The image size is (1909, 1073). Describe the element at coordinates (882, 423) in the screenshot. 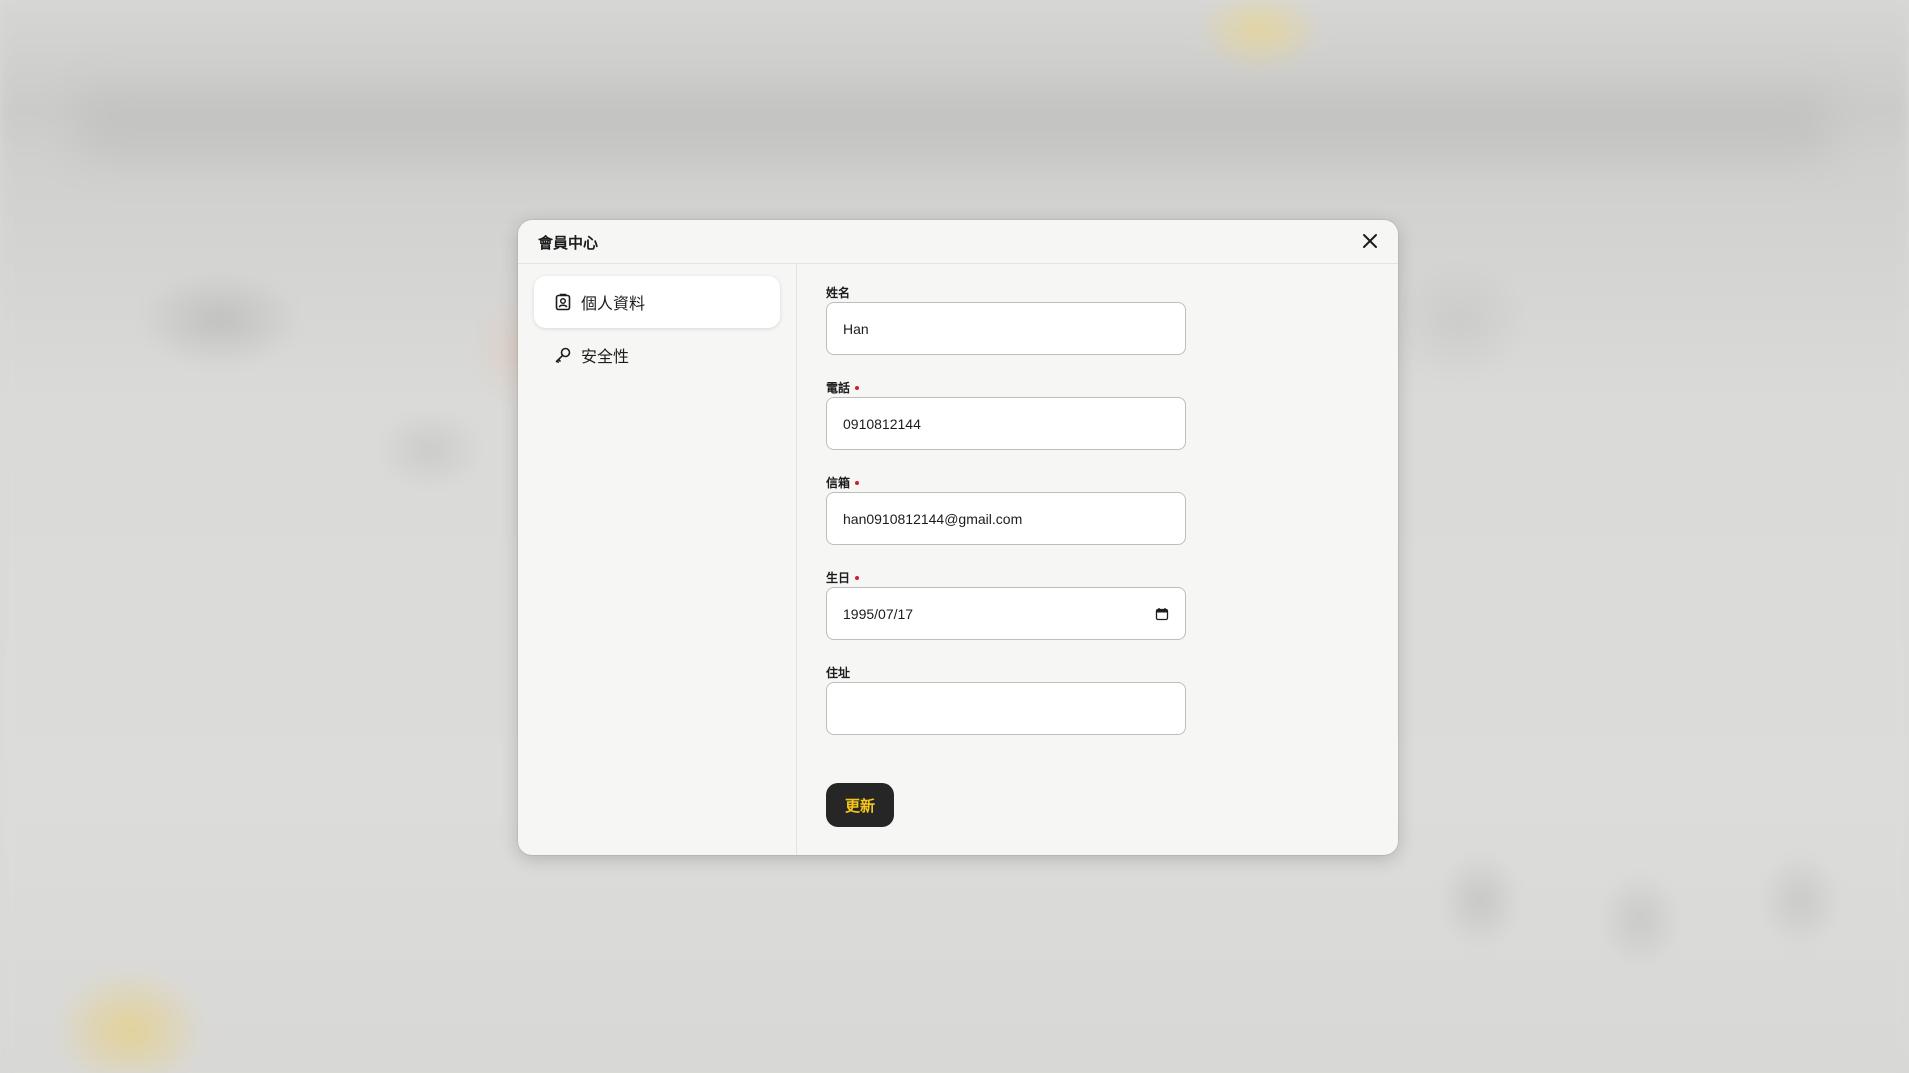

I see `phone-input-value: 0910812144` at that location.